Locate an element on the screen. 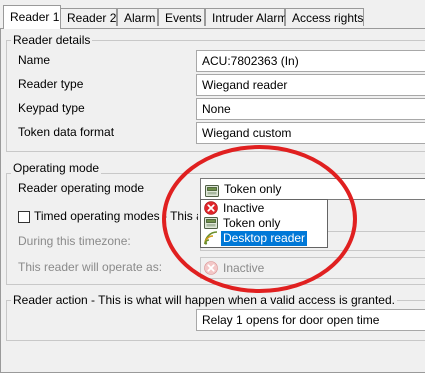 This screenshot has width=425, height=373. dropdown-option-label: Desktop reader is located at coordinates (264, 238).